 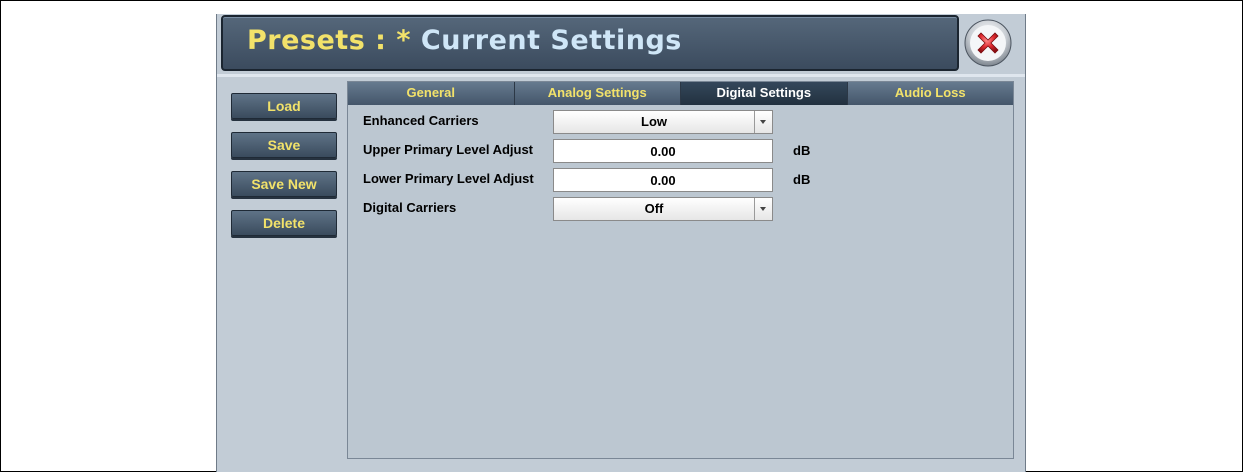 What do you see at coordinates (448, 149) in the screenshot?
I see `upper-primary-label: Upper Primary Level Adjust` at bounding box center [448, 149].